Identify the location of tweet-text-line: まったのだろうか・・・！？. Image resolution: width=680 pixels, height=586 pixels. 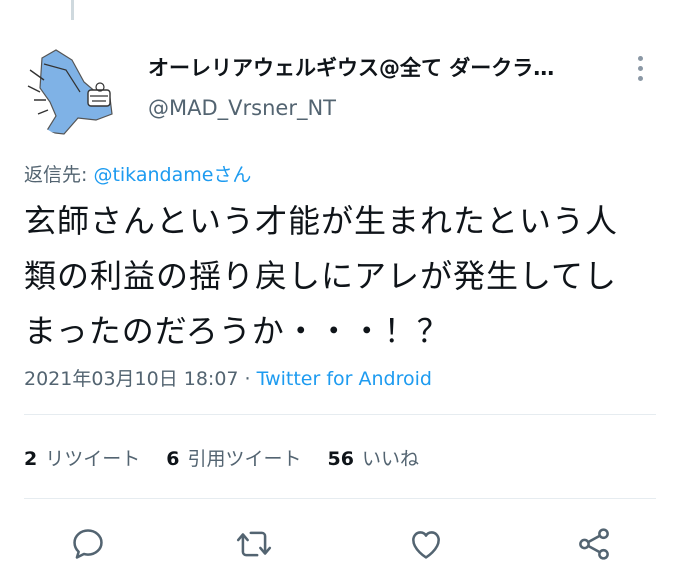
(237, 331).